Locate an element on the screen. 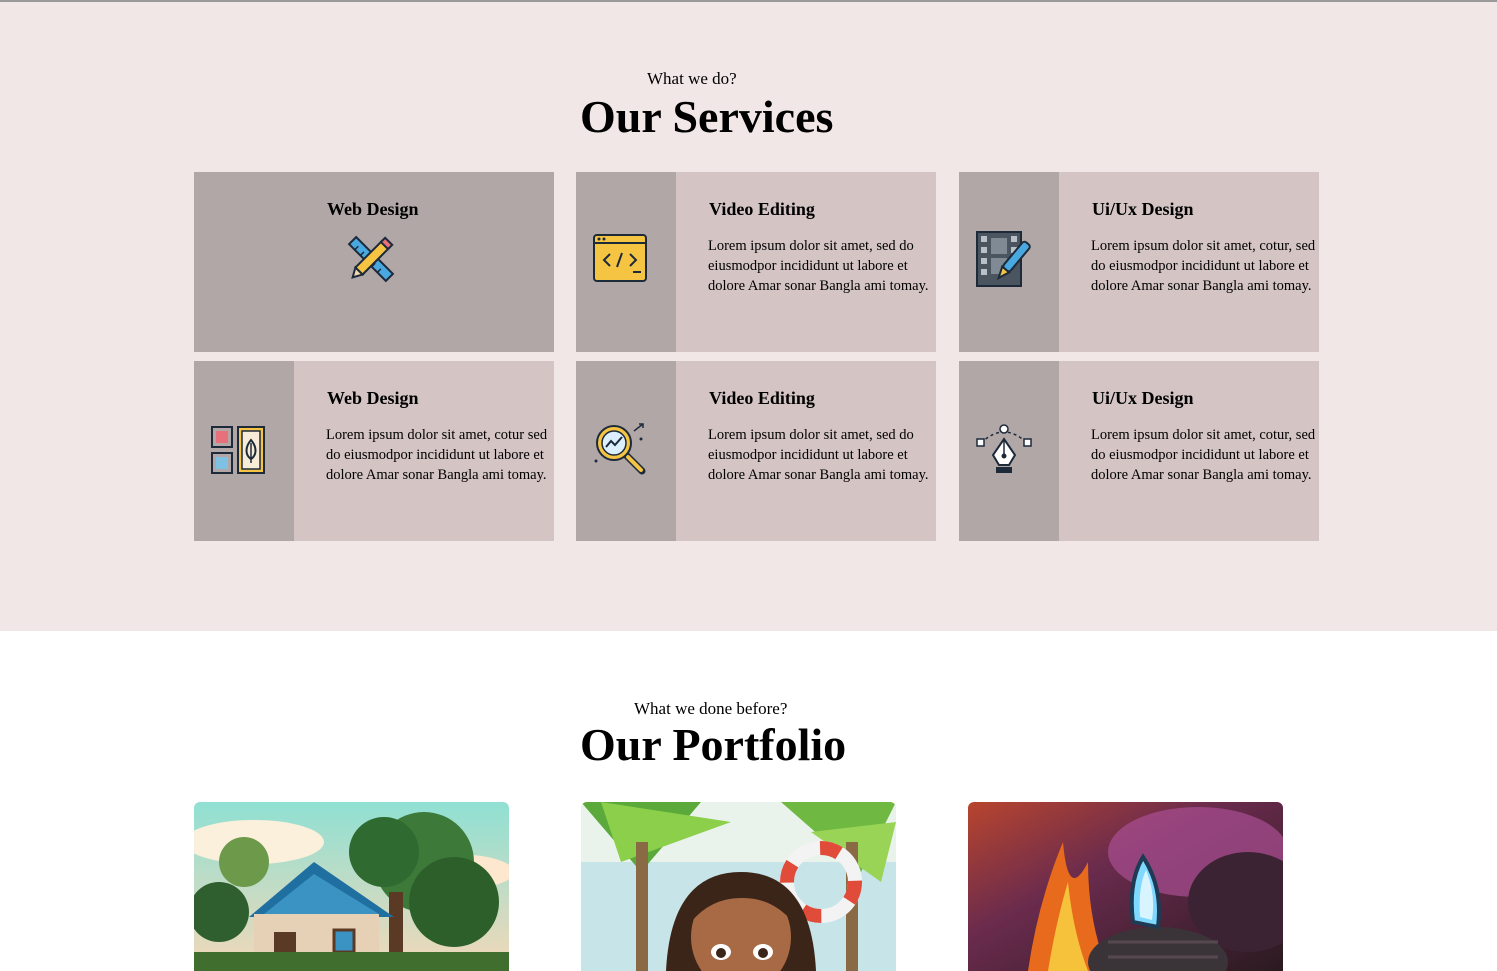 Image resolution: width=1497 pixels, height=971 pixels. service-card-web-design: Web Design is located at coordinates (374, 262).